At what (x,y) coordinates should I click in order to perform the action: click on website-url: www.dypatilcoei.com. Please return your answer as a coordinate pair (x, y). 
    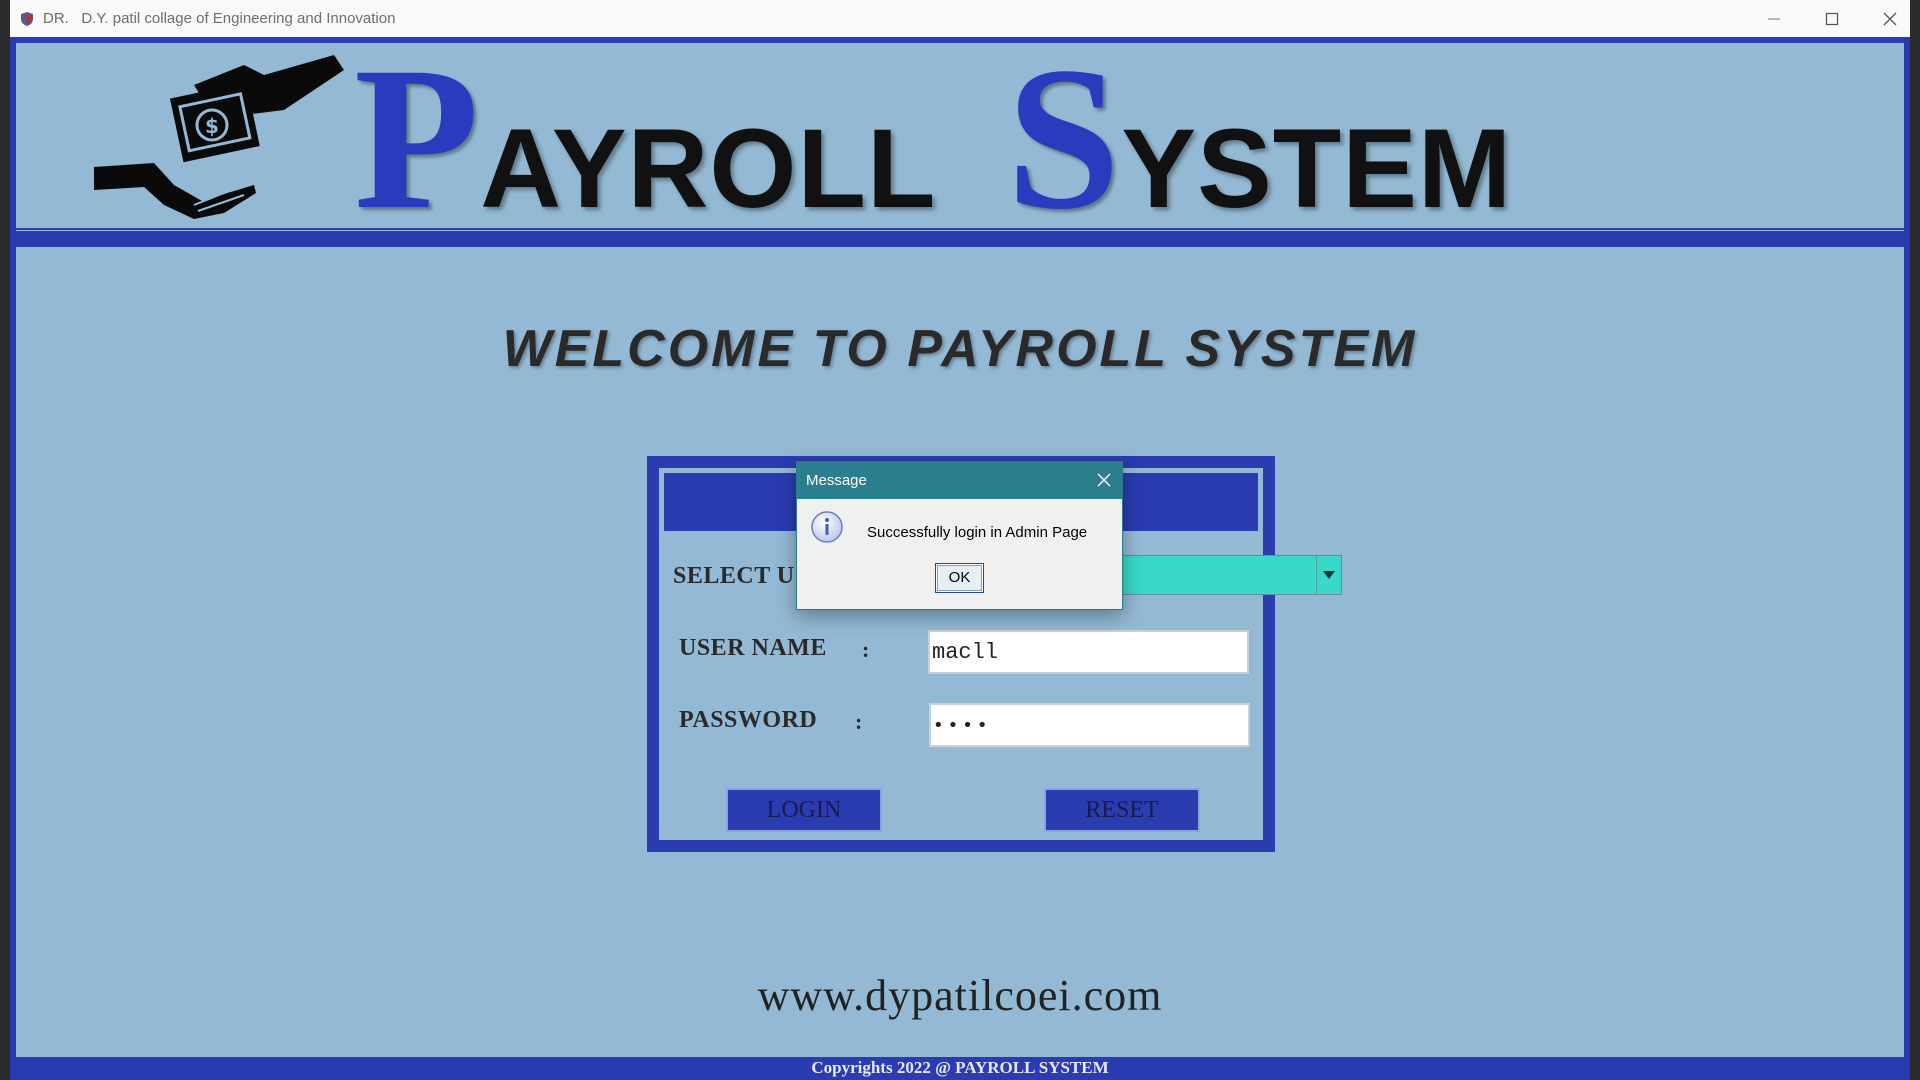
    Looking at the image, I should click on (960, 995).